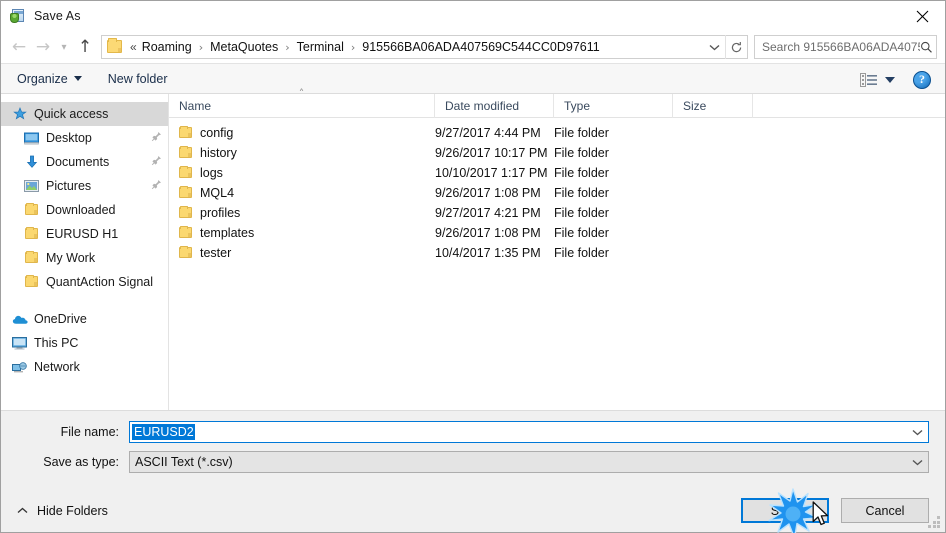  What do you see at coordinates (138, 79) in the screenshot?
I see `new-folder-button: New folder` at bounding box center [138, 79].